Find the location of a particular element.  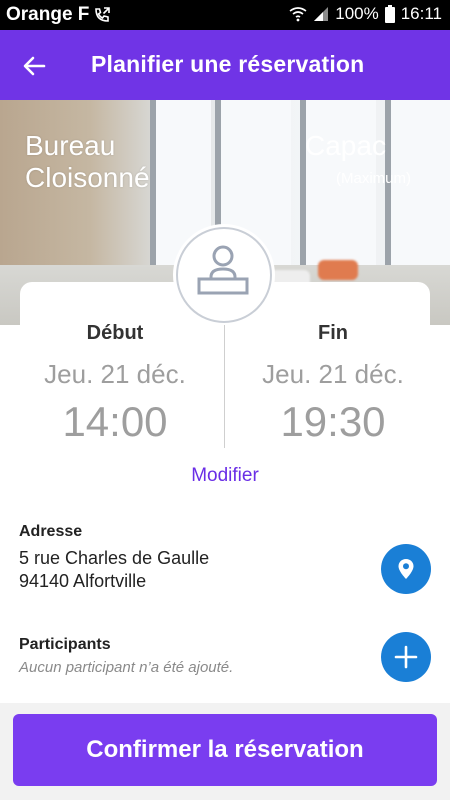

plus-icon is located at coordinates (406, 657).